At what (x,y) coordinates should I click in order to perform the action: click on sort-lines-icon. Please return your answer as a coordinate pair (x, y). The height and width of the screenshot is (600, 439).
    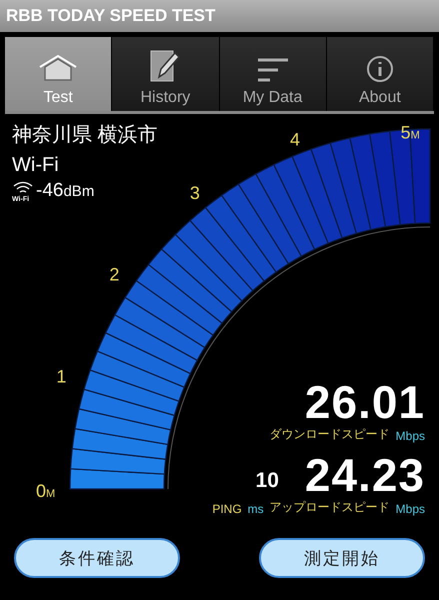
    Looking at the image, I should click on (273, 70).